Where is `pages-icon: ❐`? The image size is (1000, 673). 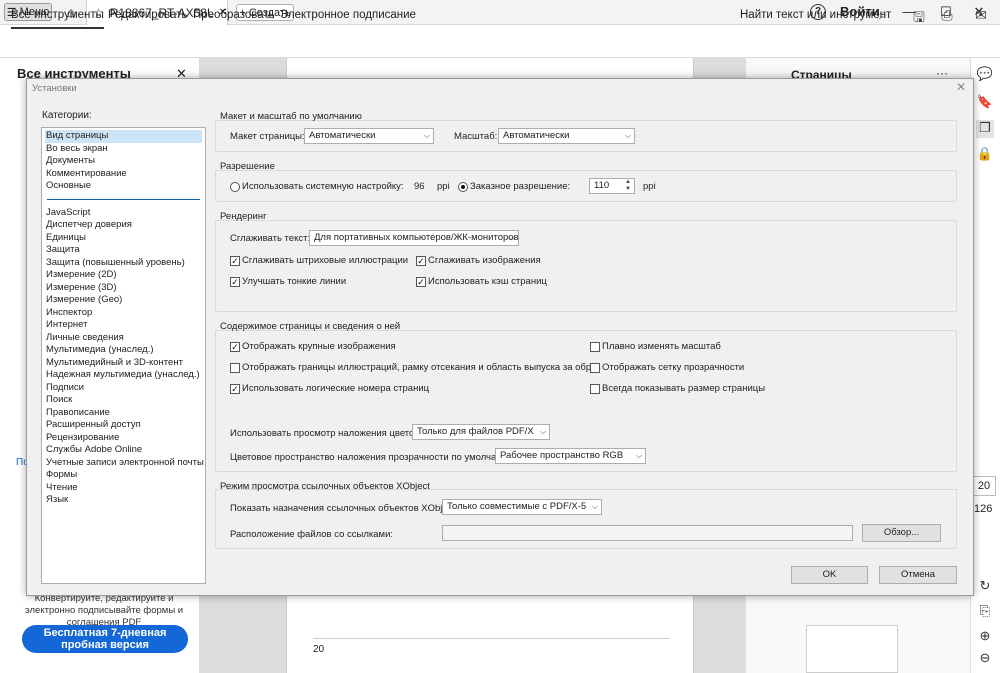
pages-icon: ❐ is located at coordinates (985, 129).